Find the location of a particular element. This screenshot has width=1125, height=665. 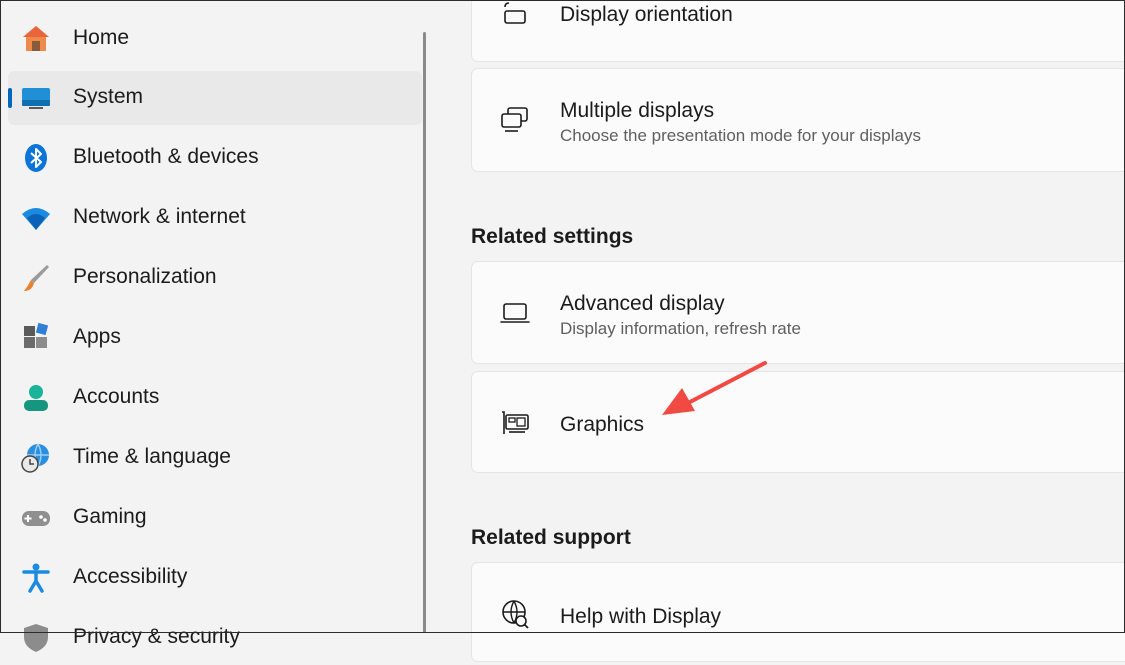

related-settings-heading: Related settings is located at coordinates (552, 236).